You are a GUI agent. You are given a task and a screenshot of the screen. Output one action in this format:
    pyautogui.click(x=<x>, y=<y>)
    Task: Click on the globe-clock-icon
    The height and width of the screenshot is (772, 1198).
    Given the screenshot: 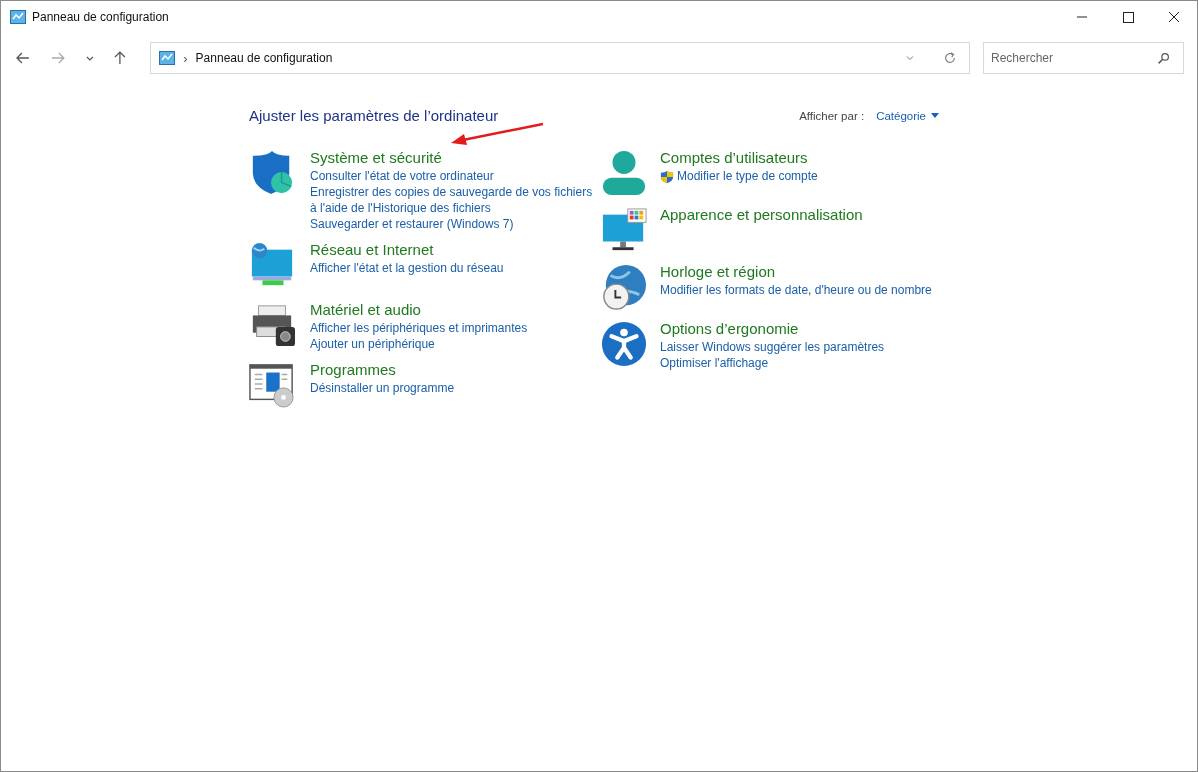 What is the action you would take?
    pyautogui.click(x=624, y=287)
    